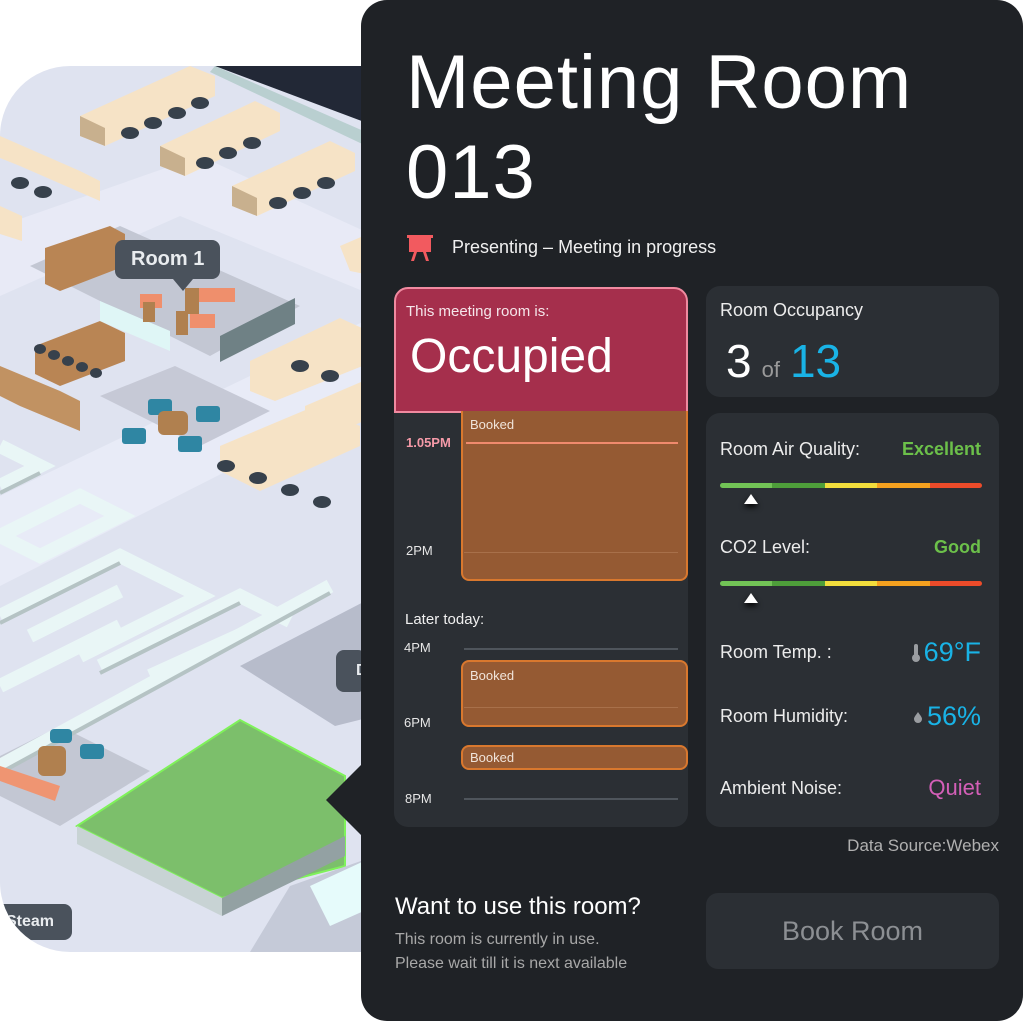  Describe the element at coordinates (478, 311) in the screenshot. I see `room-state-label: This meeting room is:` at that location.